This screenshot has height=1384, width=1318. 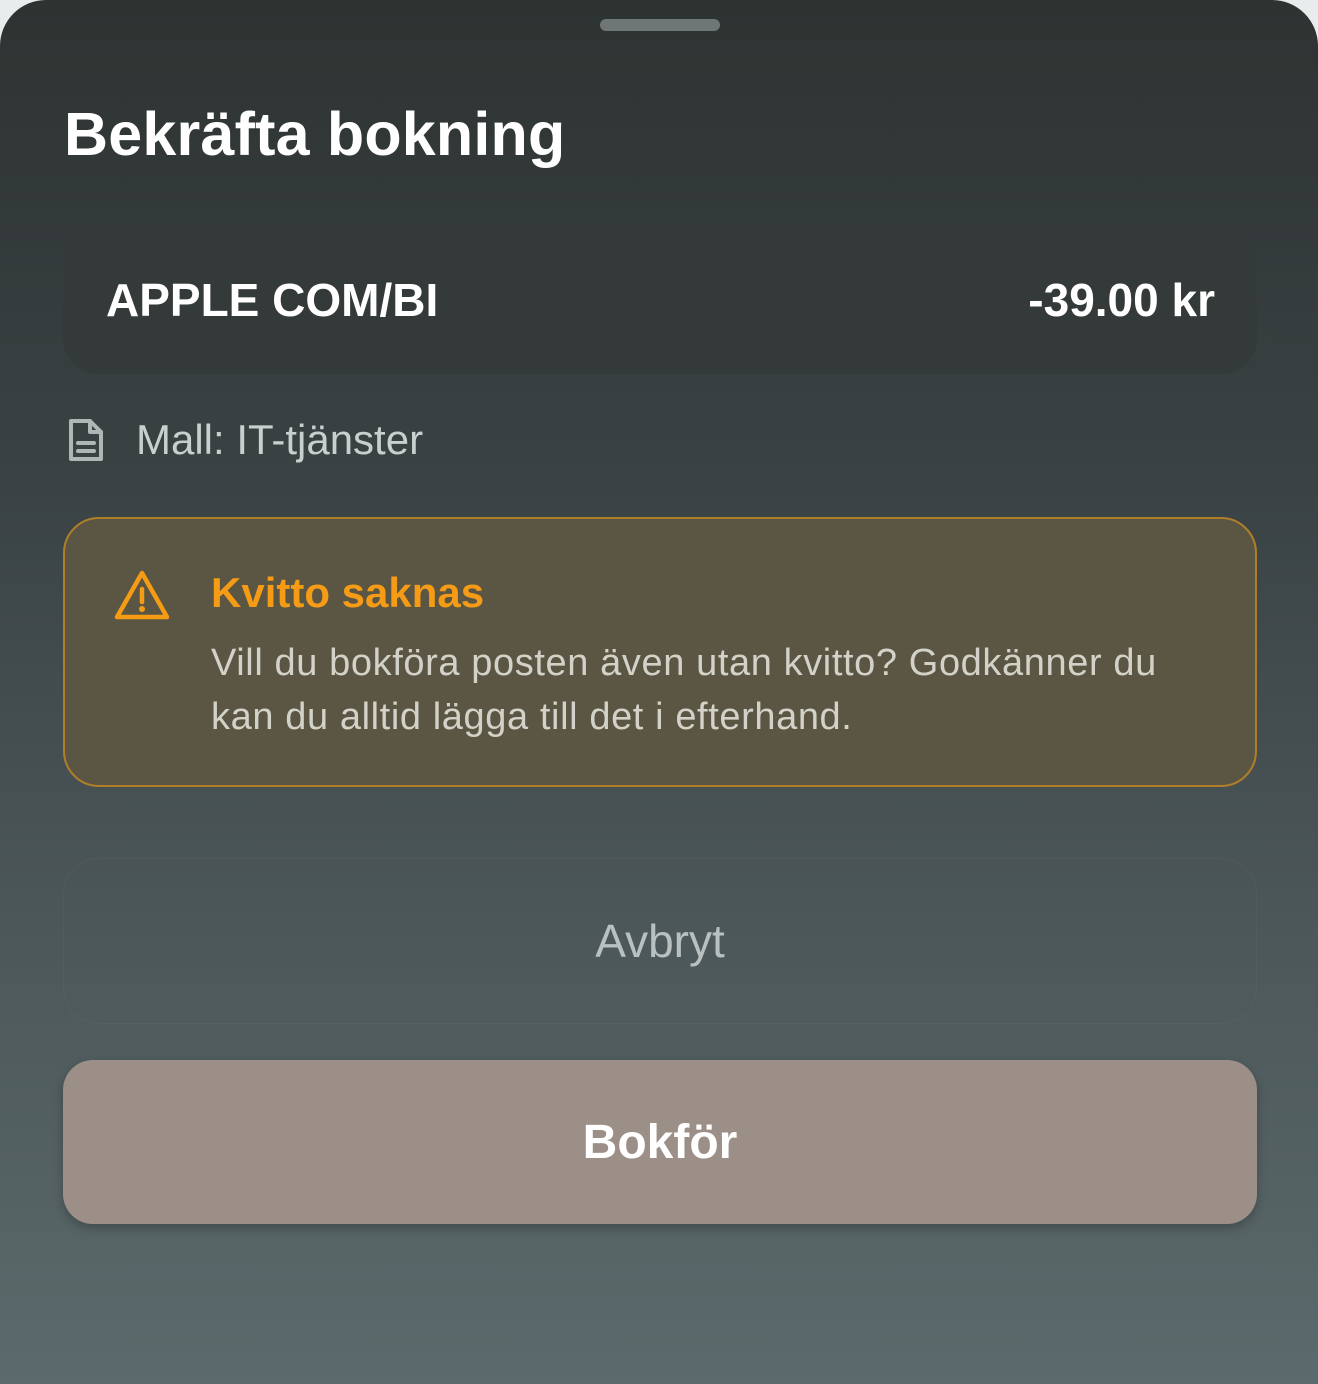 I want to click on warning-title: Kvitto saknas, so click(x=348, y=592).